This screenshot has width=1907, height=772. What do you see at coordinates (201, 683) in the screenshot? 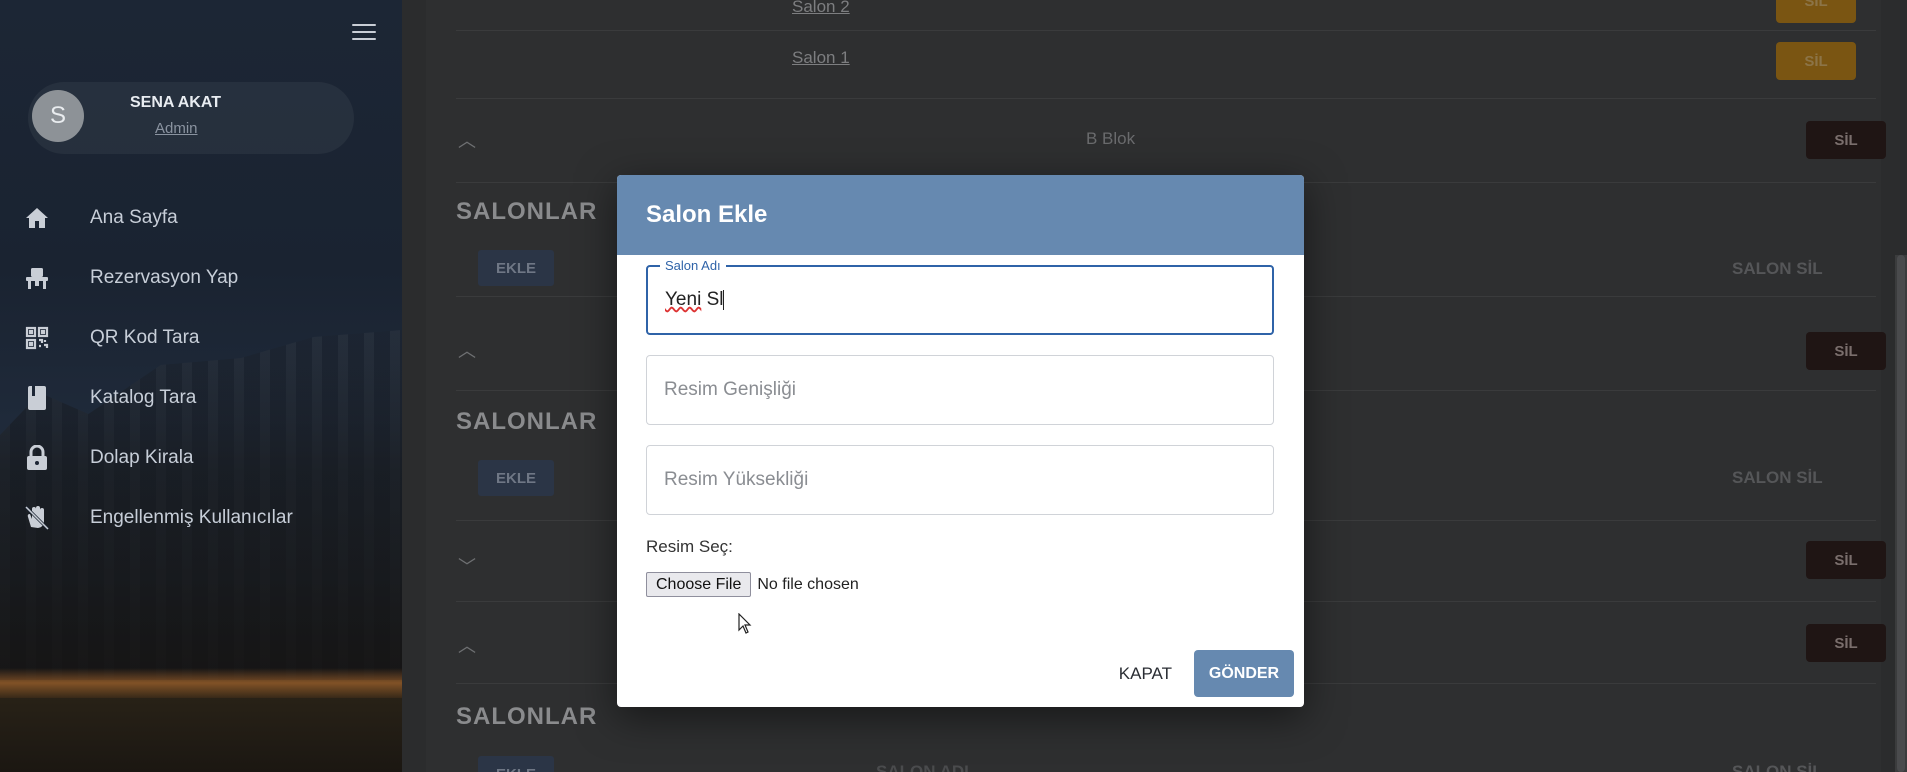
I see `sidebar-background-glow` at bounding box center [201, 683].